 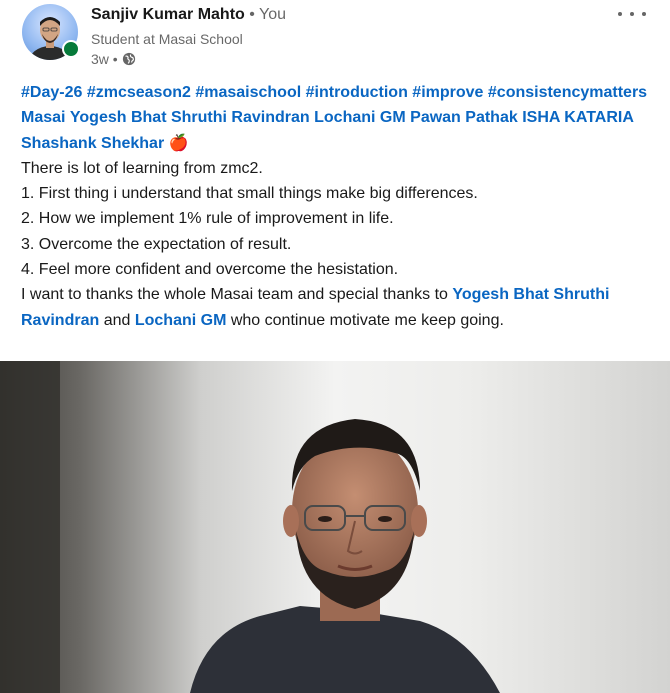 I want to click on online-status-dot, so click(x=71, y=49).